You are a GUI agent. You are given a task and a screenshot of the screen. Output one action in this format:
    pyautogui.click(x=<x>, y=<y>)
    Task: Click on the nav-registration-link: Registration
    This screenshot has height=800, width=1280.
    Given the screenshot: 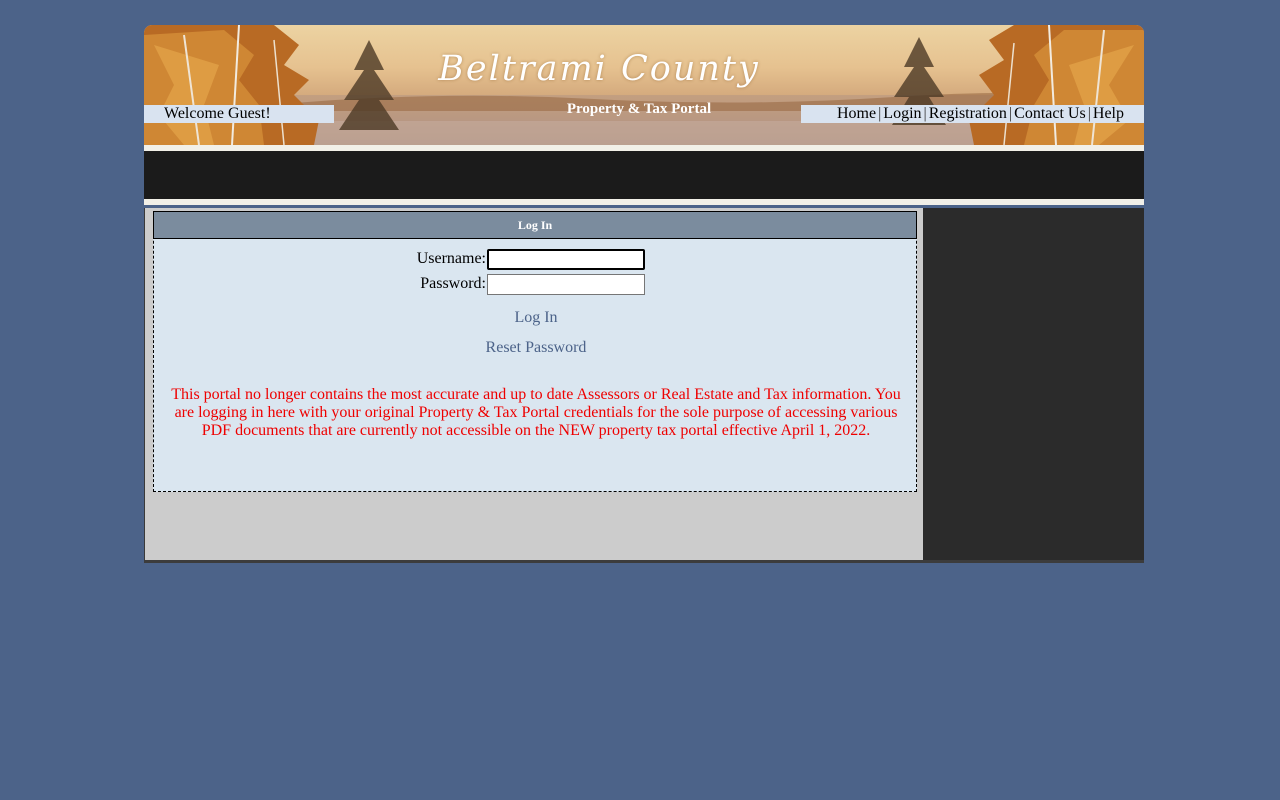 What is the action you would take?
    pyautogui.click(x=968, y=113)
    